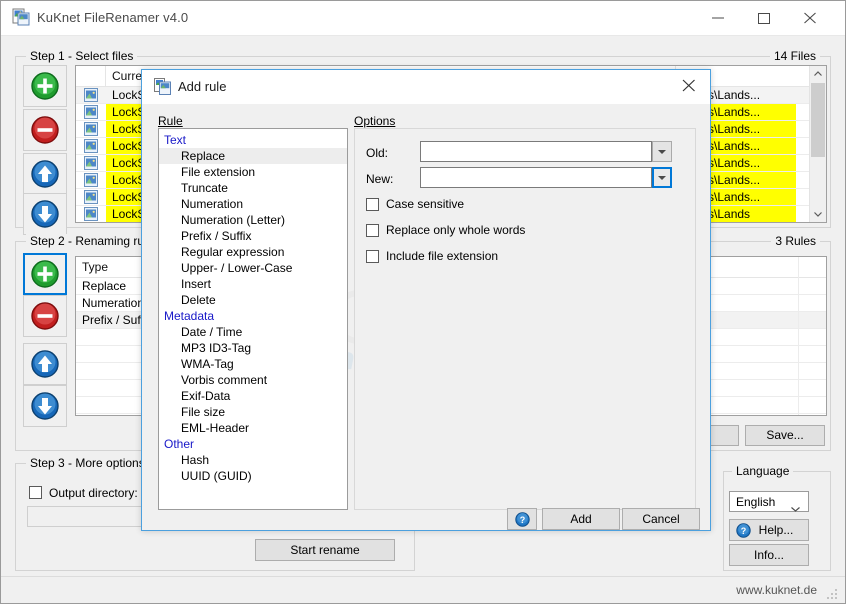 Image resolution: width=846 pixels, height=604 pixels. I want to click on rule-category: Metadata, so click(189, 316).